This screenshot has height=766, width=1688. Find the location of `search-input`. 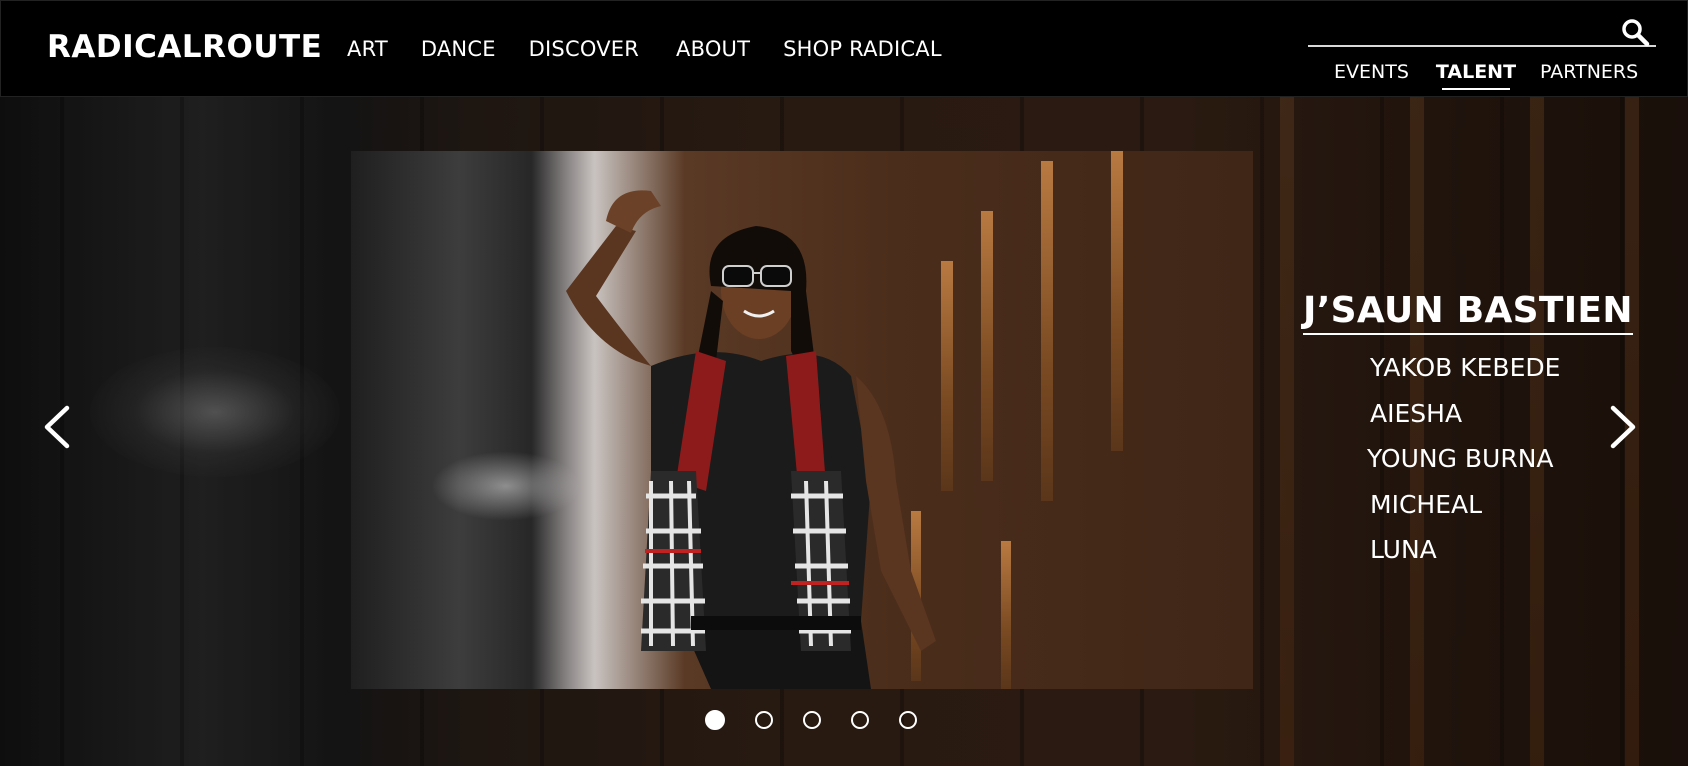

search-input is located at coordinates (1482, 46).